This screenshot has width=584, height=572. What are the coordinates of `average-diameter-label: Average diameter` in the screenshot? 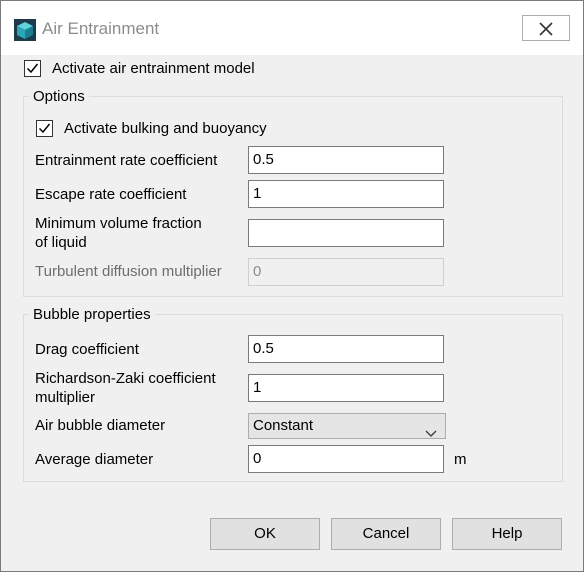 It's located at (94, 459).